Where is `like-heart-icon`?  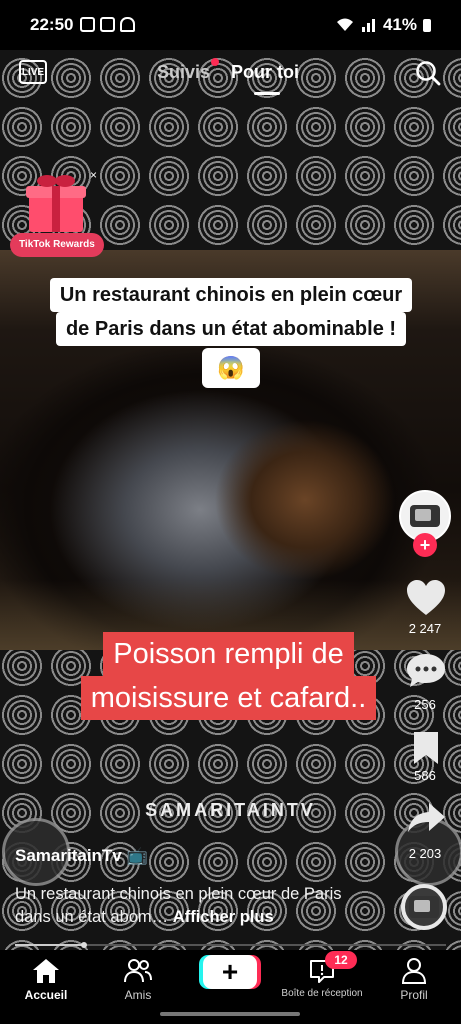 like-heart-icon is located at coordinates (426, 598).